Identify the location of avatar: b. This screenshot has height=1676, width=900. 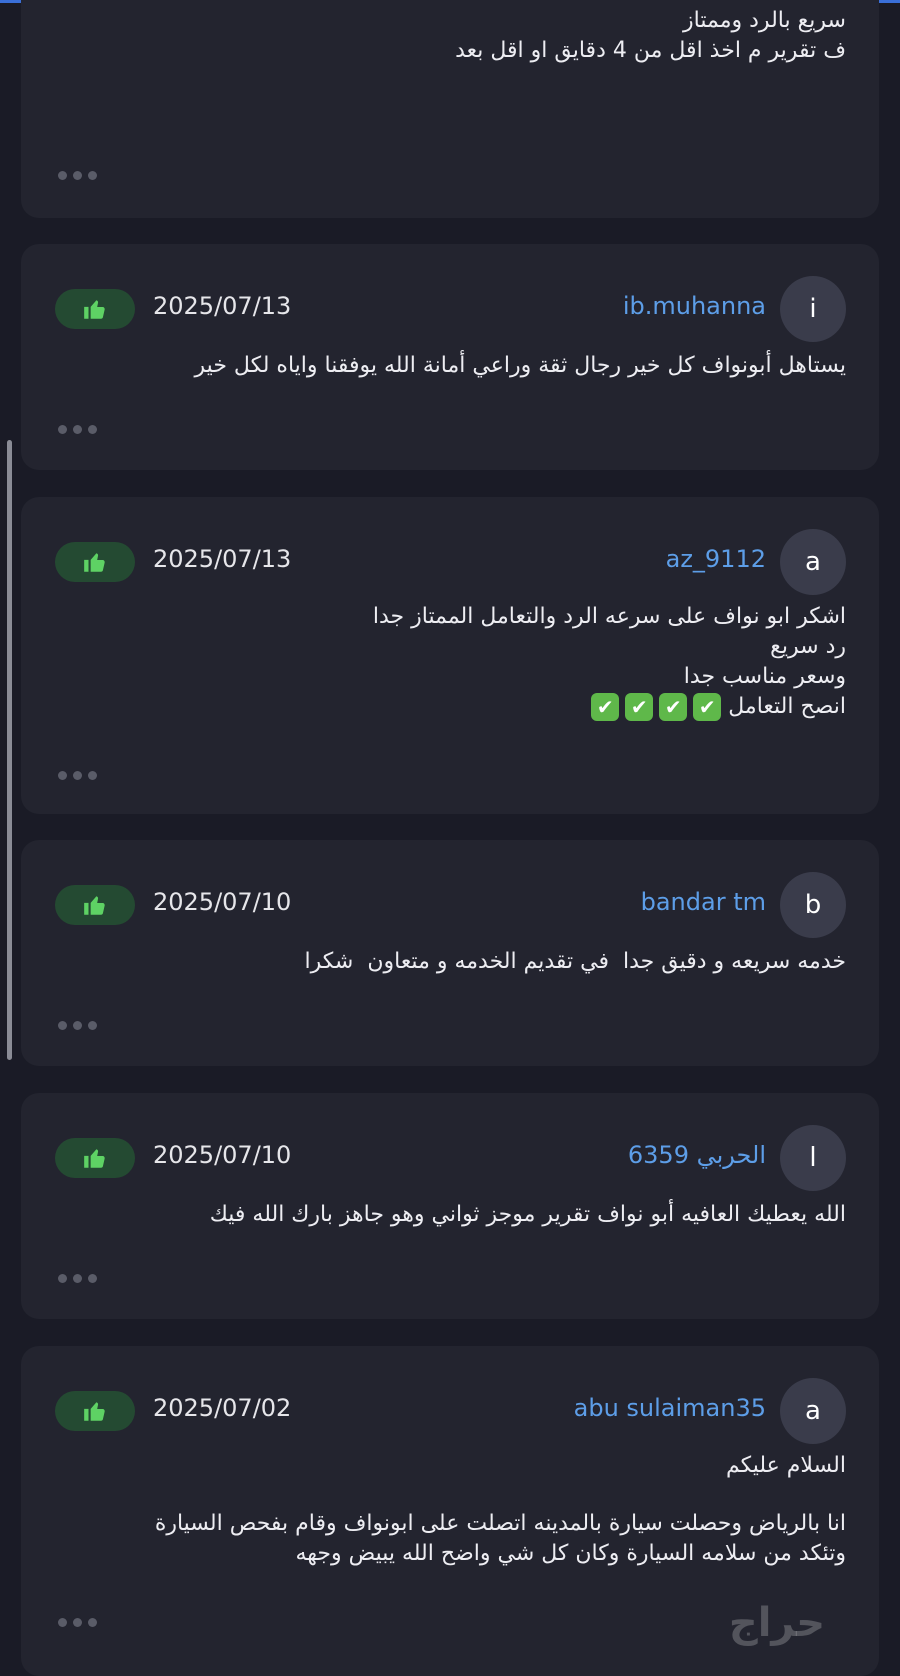
(813, 905).